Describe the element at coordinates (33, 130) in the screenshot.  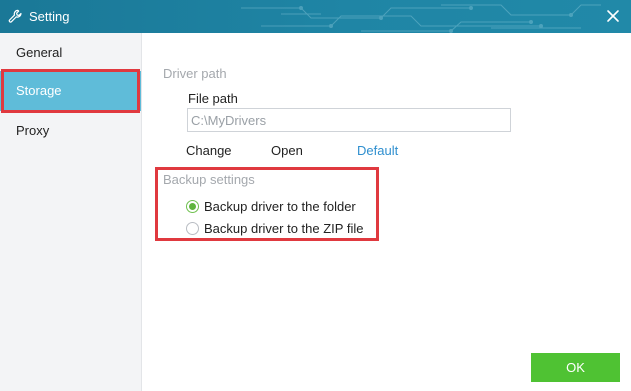
I see `sidebar-item-label: Proxy` at that location.